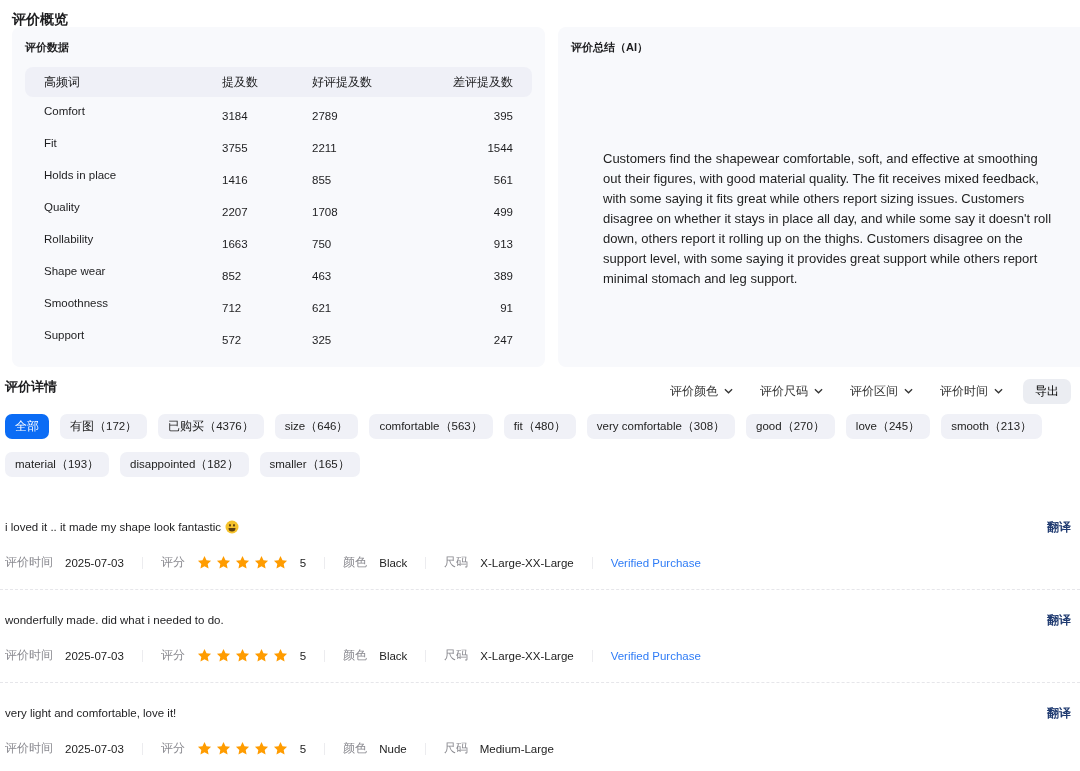 This screenshot has height=771, width=1080. What do you see at coordinates (322, 179) in the screenshot?
I see `table-cell-text: 855` at bounding box center [322, 179].